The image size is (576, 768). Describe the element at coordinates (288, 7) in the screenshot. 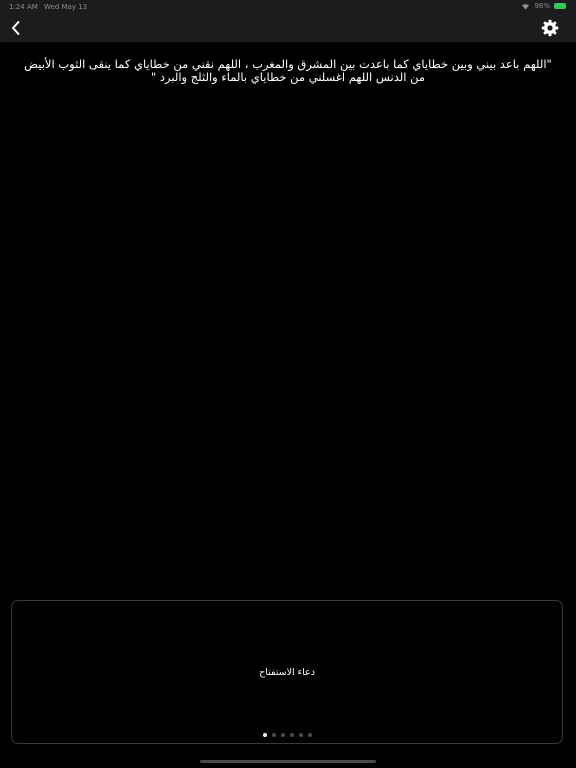

I see `status-bar: 1:24 AM Wed May 13 98%` at that location.